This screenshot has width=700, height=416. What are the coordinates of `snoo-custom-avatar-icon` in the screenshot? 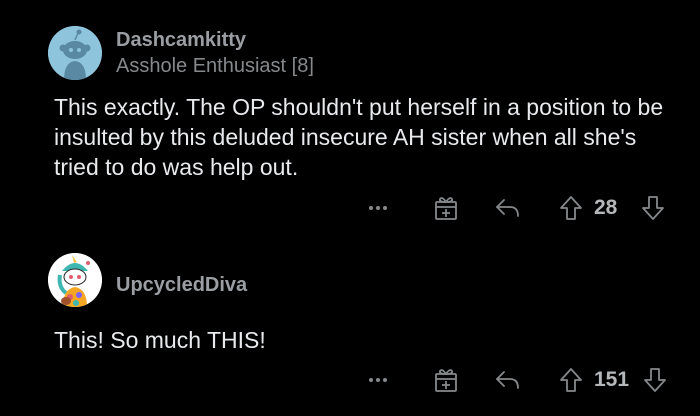 It's located at (75, 280).